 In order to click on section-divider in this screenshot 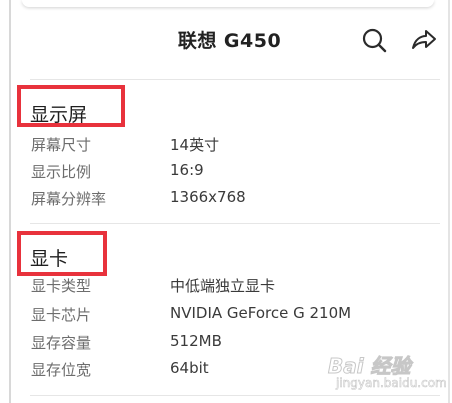, I will do `click(235, 223)`.